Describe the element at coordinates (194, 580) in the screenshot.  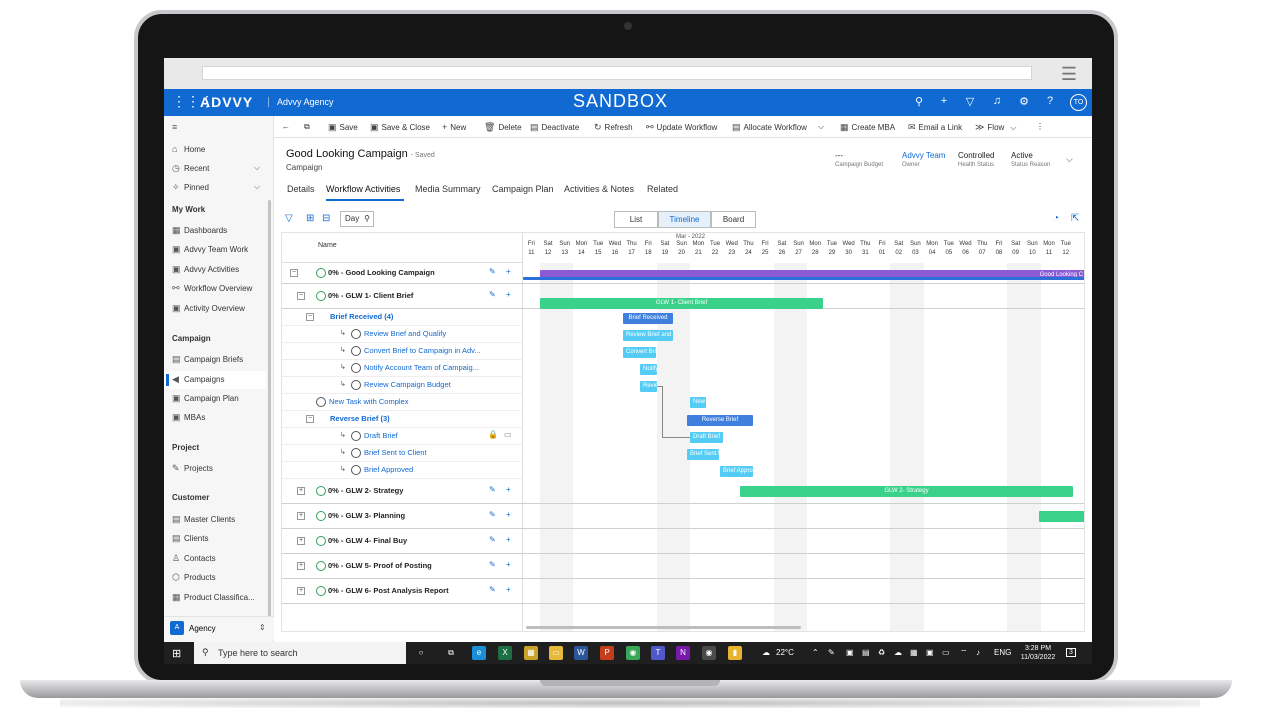
I see `sidebar-item-products: ⬡ Products` at that location.